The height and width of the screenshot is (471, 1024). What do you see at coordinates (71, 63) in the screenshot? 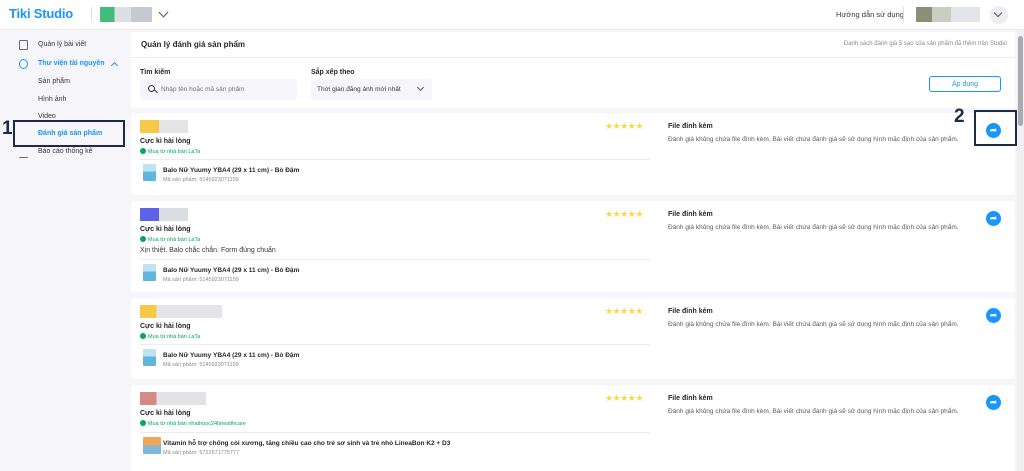
I see `sidebar-group-library: Thư viện tài nguyên` at bounding box center [71, 63].